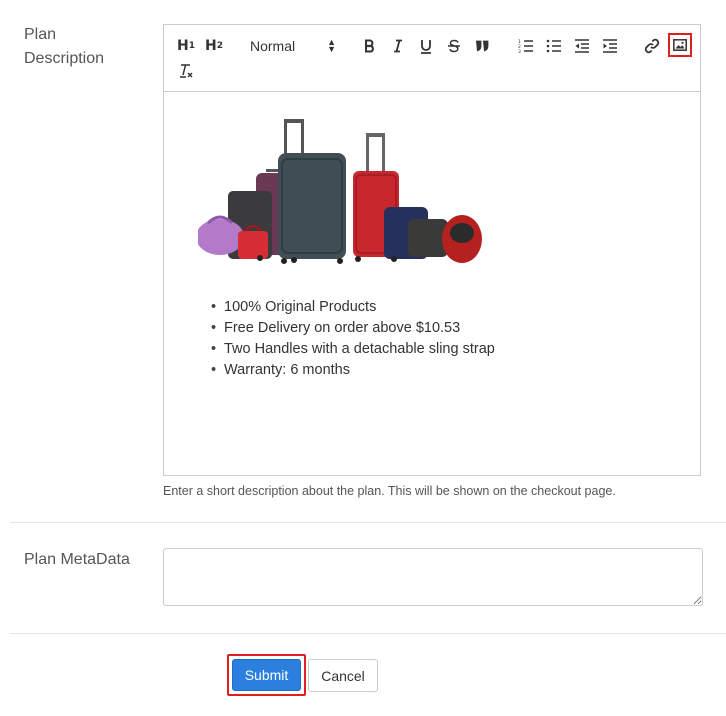 The image size is (726, 716). I want to click on list-item: 100% Original Products, so click(358, 307).